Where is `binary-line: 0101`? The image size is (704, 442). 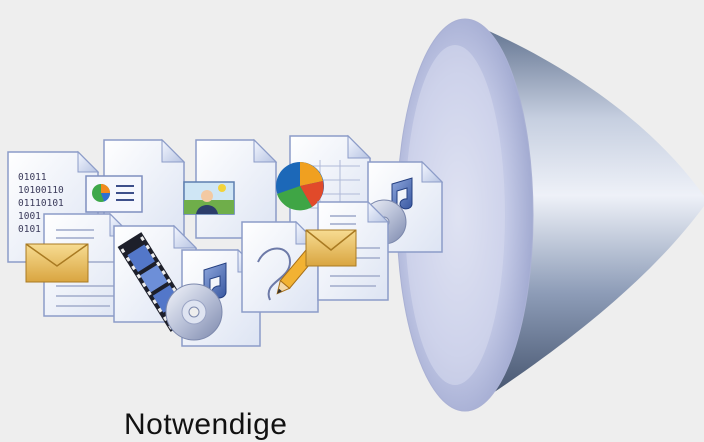 binary-line: 0101 is located at coordinates (29, 229).